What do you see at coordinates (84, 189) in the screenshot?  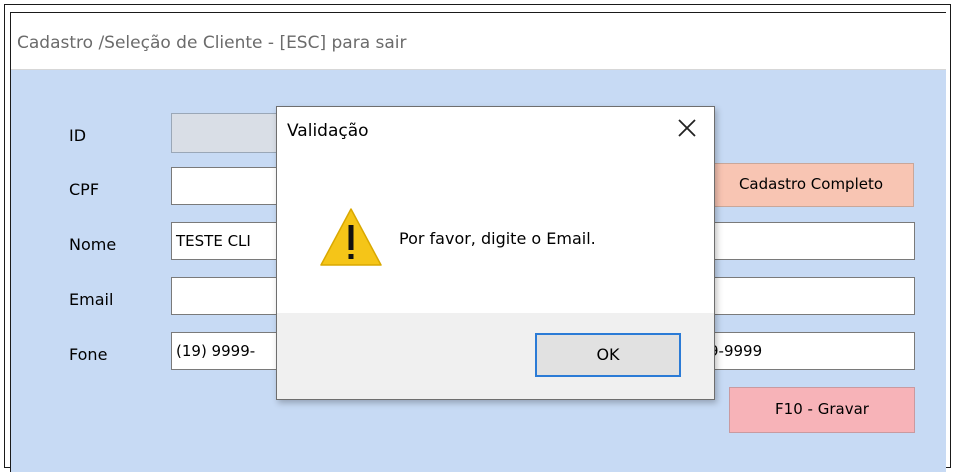 I see `cpf-label: CPF` at bounding box center [84, 189].